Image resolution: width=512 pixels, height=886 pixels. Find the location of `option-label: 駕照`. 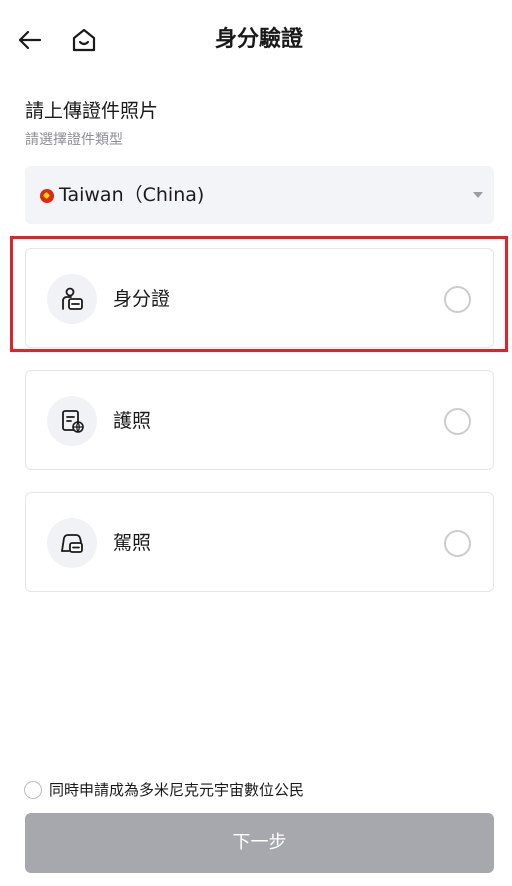

option-label: 駕照 is located at coordinates (132, 543).